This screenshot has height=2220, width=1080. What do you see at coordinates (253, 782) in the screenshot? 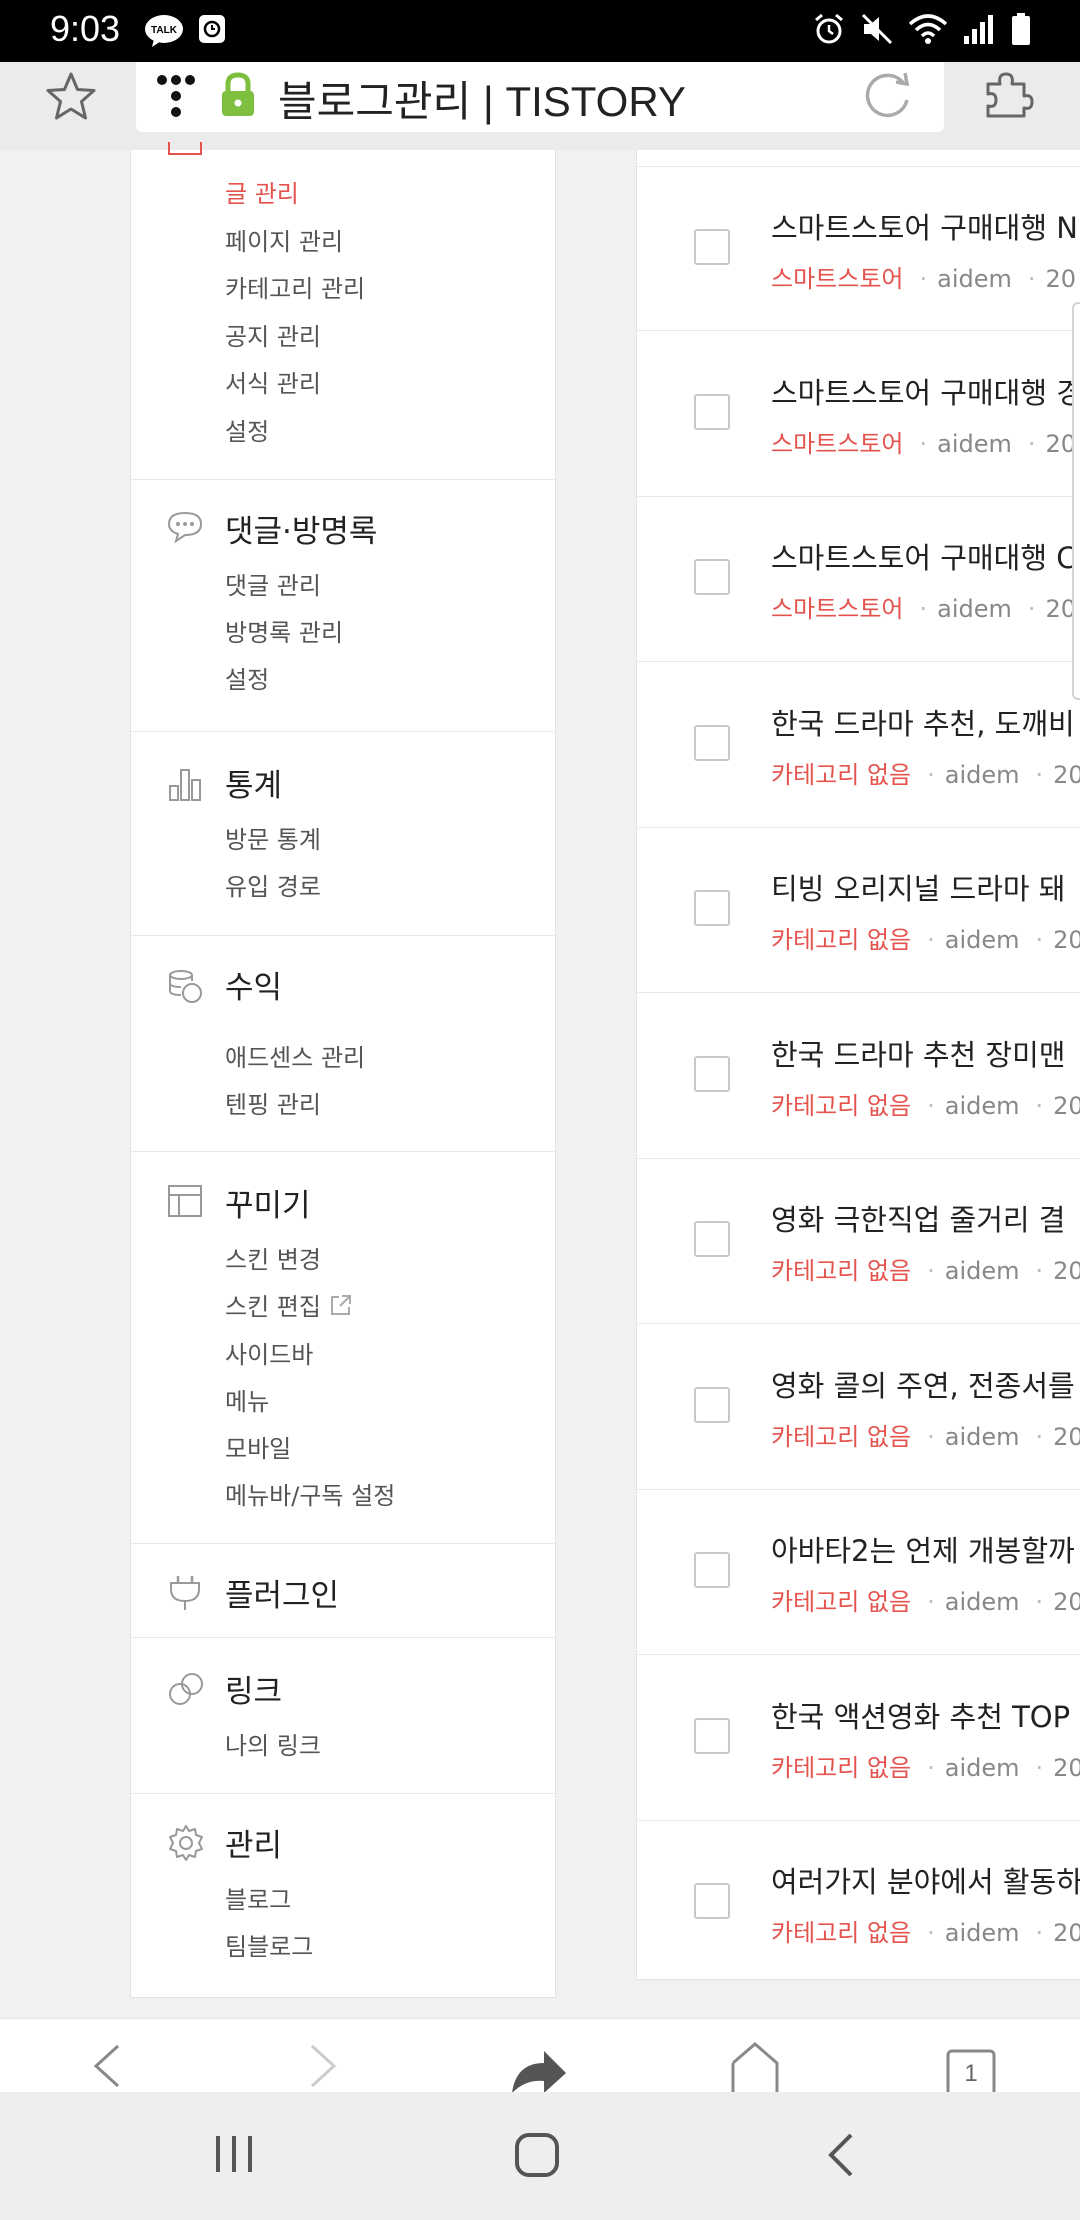
I see `menu-title-stats: 통계` at bounding box center [253, 782].